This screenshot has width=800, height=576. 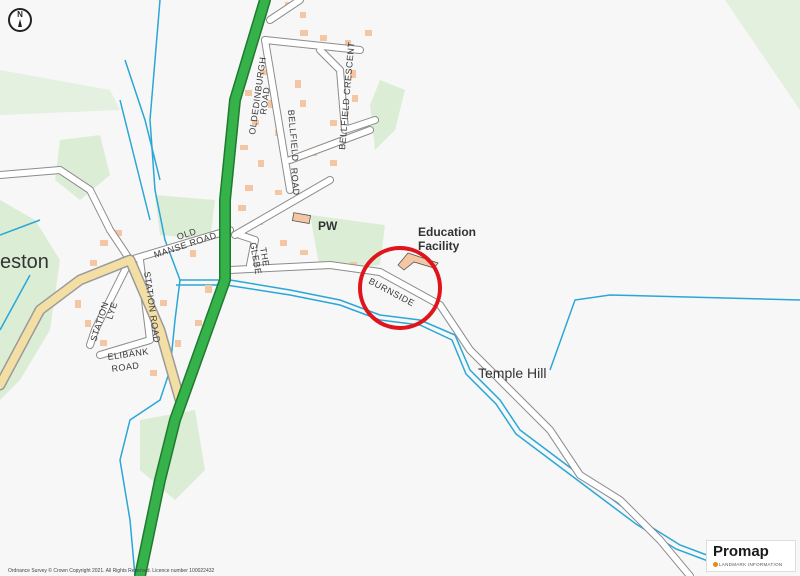 What do you see at coordinates (293, 135) in the screenshot?
I see `road-label-bellfield-road-1: BELLFIELD` at bounding box center [293, 135].